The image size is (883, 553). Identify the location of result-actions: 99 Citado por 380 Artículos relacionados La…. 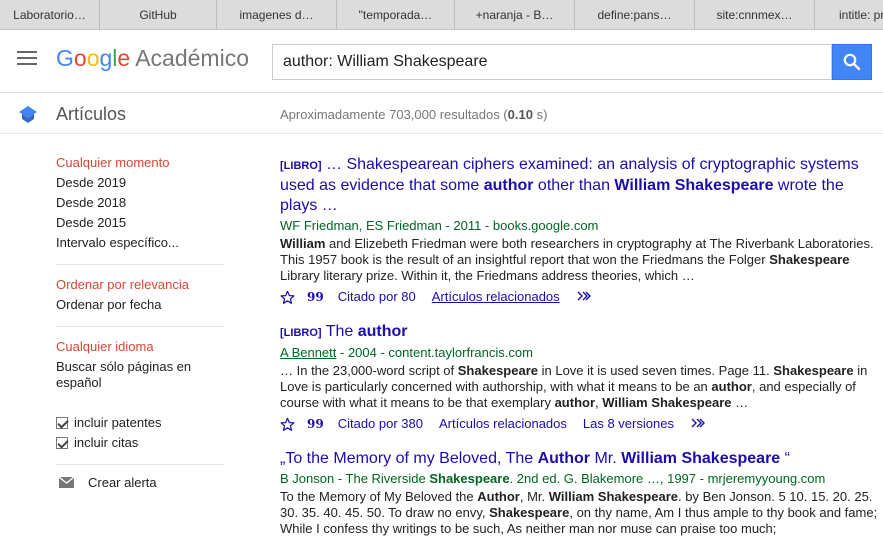
(580, 424).